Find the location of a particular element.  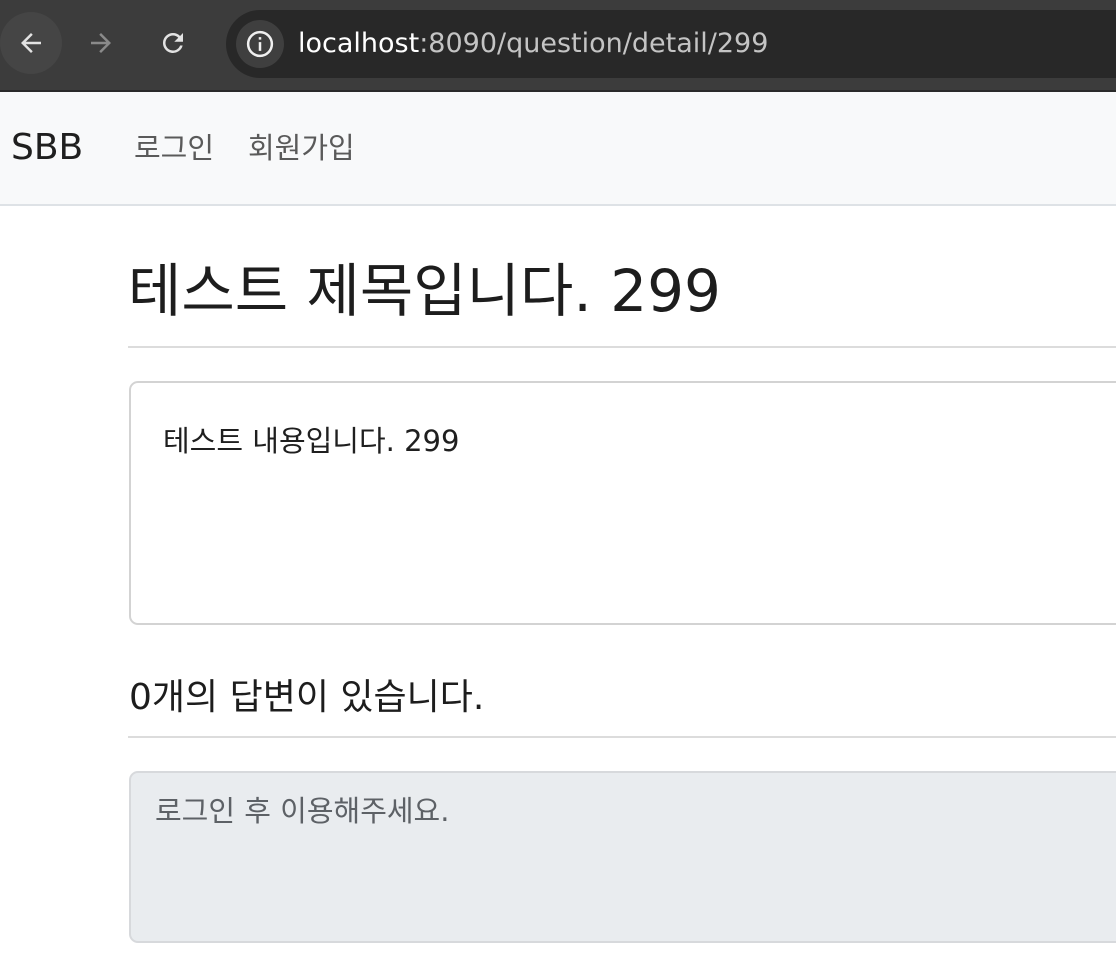

url-text: localhost:8090/question/detail/299 is located at coordinates (533, 44).